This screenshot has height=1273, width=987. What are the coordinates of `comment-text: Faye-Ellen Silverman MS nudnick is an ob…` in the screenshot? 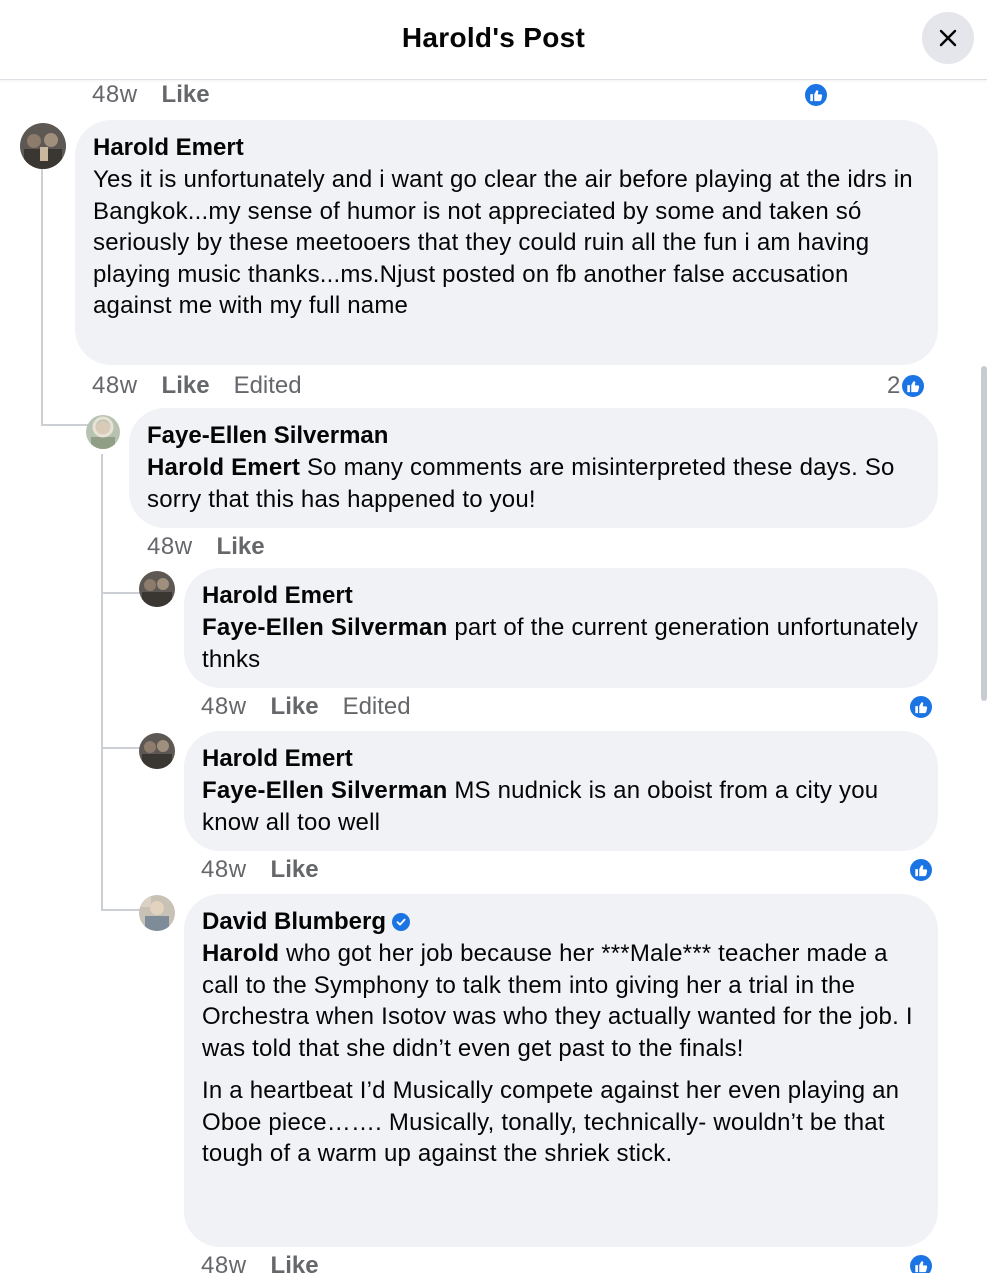 It's located at (561, 806).